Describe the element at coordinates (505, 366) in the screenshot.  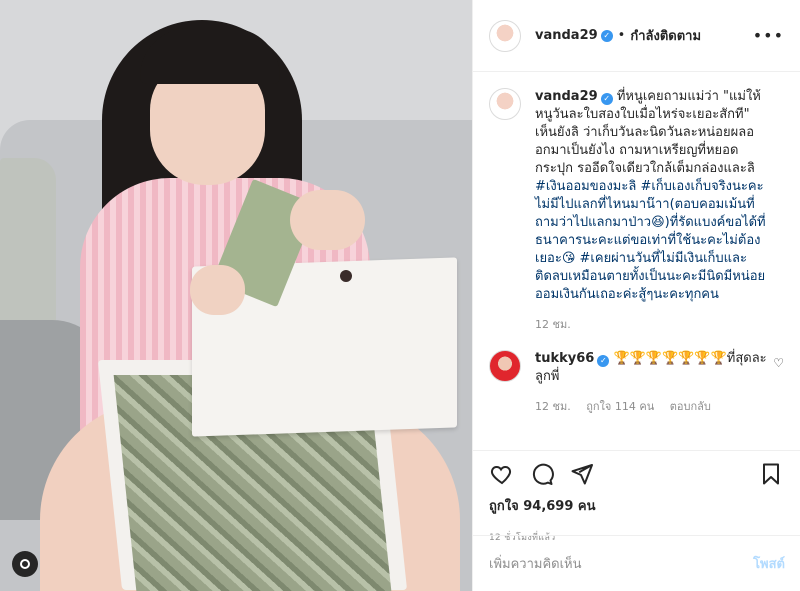
I see `comment-avatar` at that location.